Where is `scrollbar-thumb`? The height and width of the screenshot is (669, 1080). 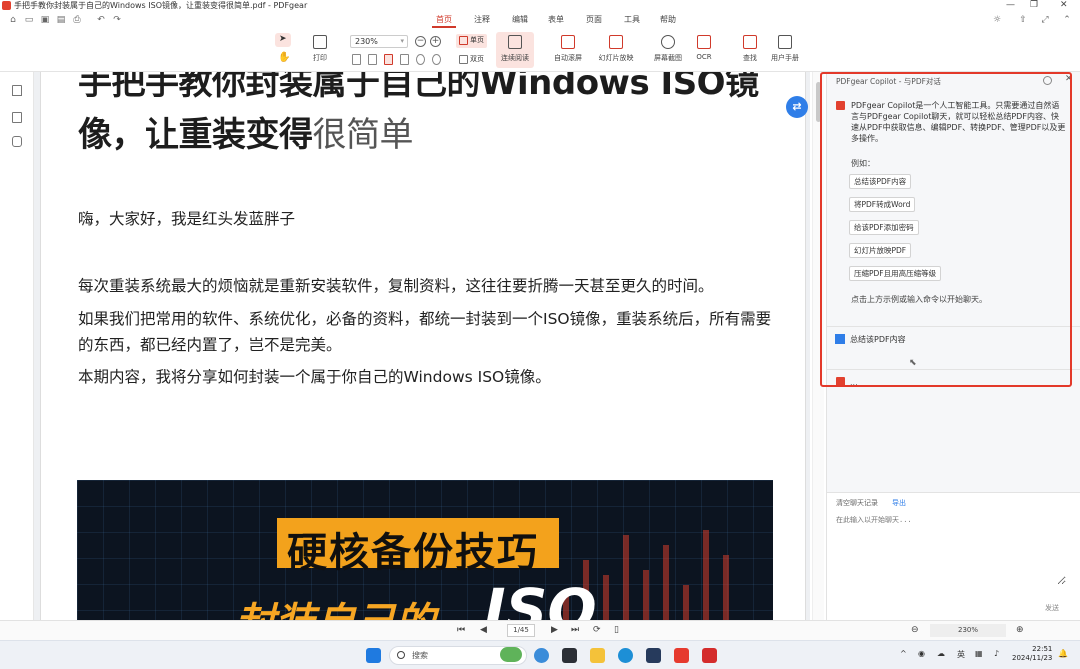
scrollbar-thumb is located at coordinates (818, 102).